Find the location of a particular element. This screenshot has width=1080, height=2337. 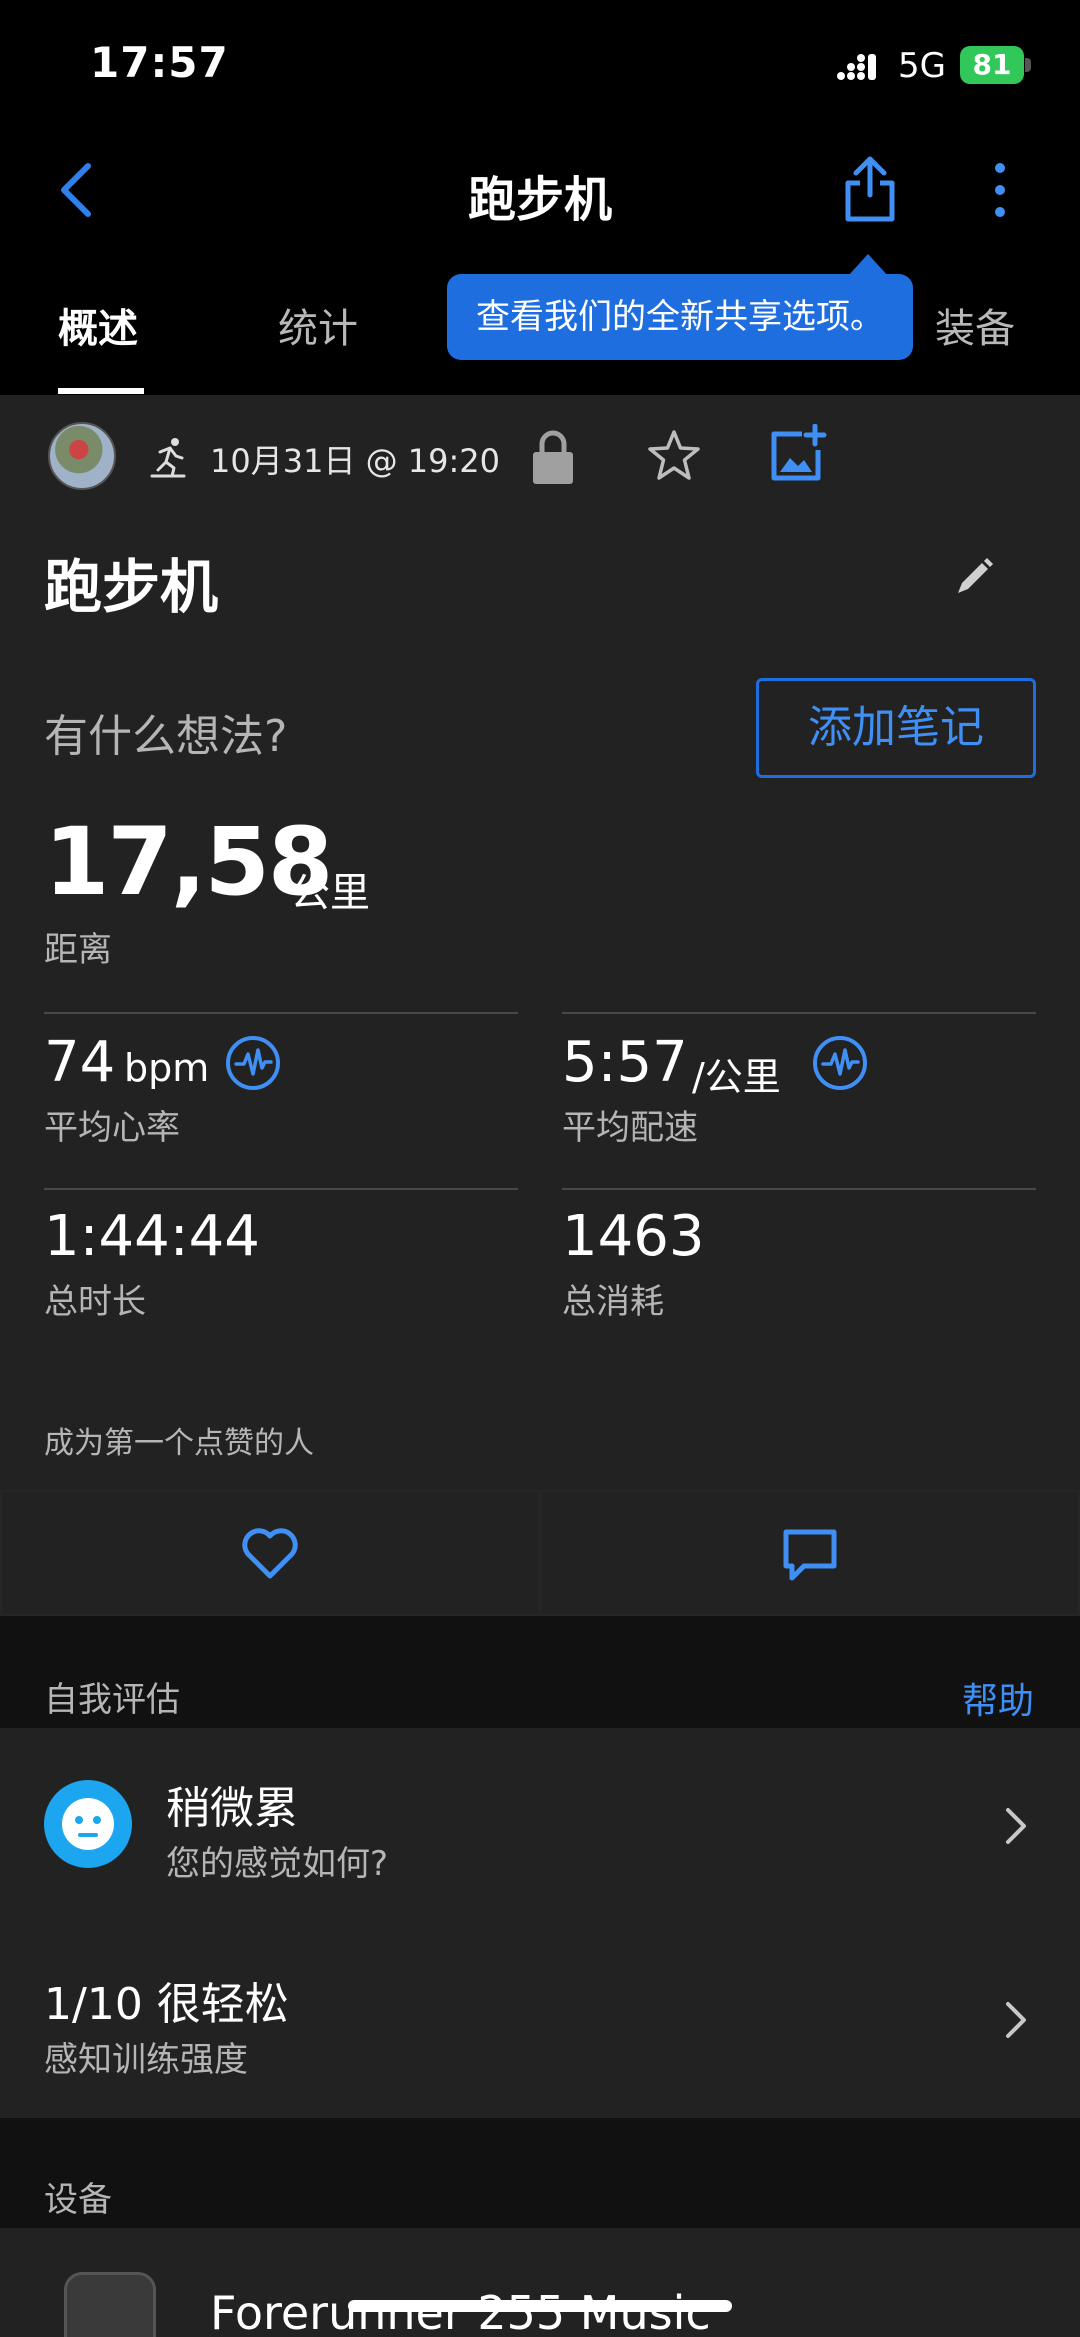

distance-value: 17,58 is located at coordinates (188, 862).